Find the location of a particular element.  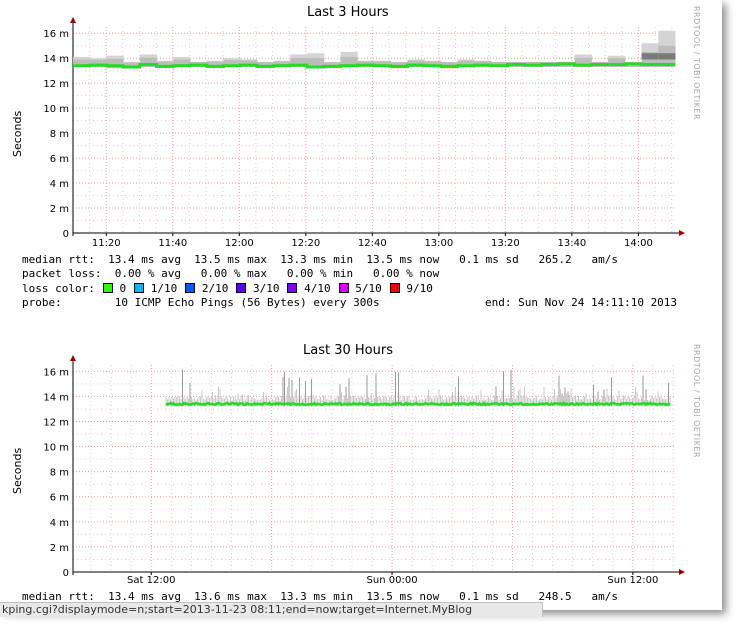

chart2-yaxis-arrow is located at coordinates (73, 358).